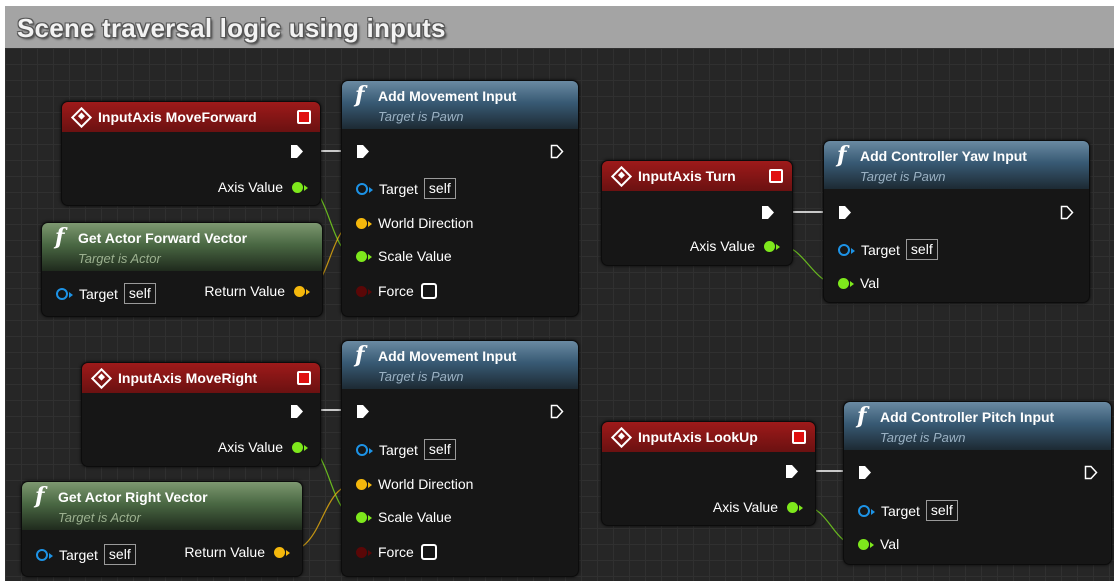 This screenshot has height=581, width=1114. Describe the element at coordinates (364, 291) in the screenshot. I see `bool-pin-icon` at that location.